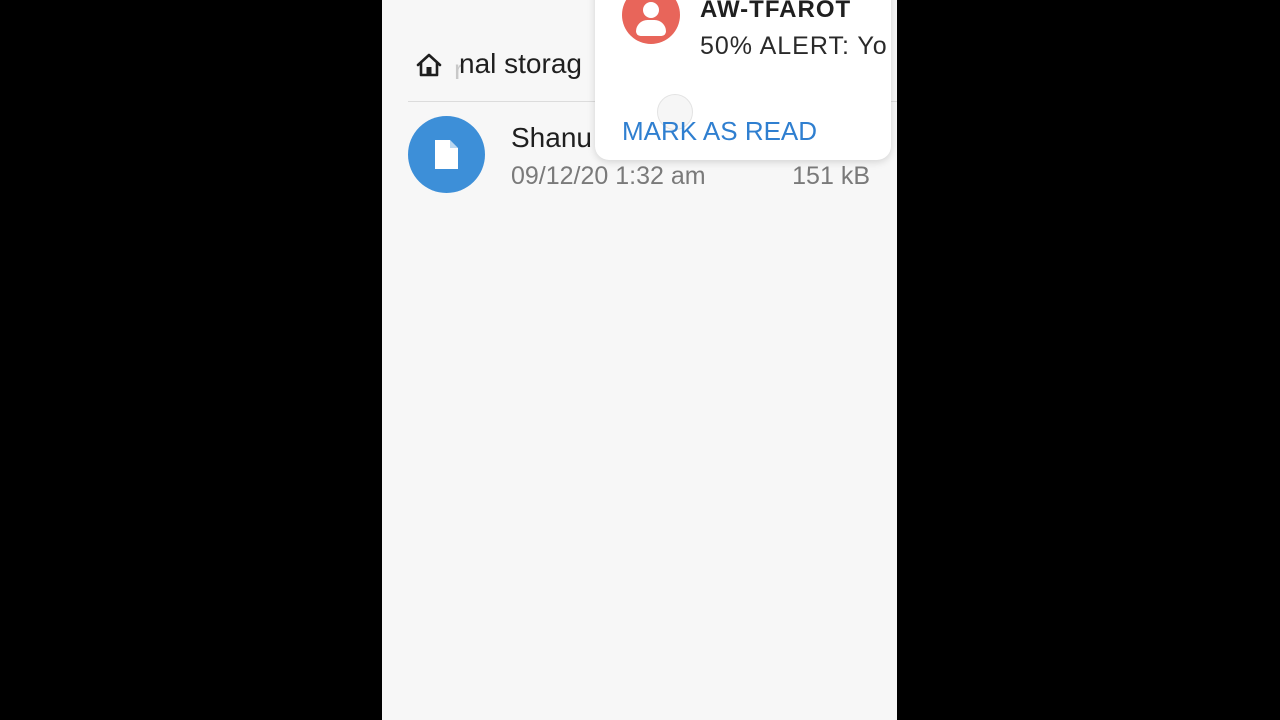 This screenshot has height=720, width=1280. What do you see at coordinates (608, 176) in the screenshot?
I see `file-date: 09/12/20 1:32 am` at bounding box center [608, 176].